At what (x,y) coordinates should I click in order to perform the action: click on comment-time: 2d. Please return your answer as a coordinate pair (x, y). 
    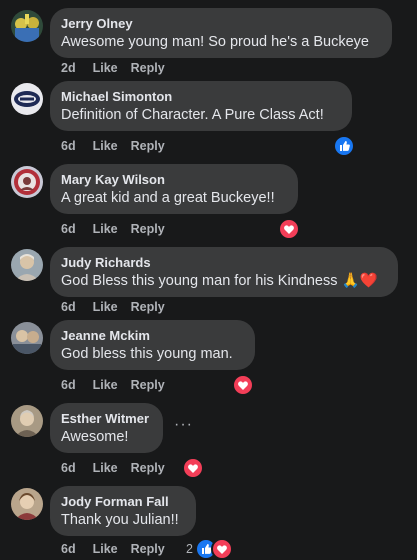
    Looking at the image, I should click on (68, 68).